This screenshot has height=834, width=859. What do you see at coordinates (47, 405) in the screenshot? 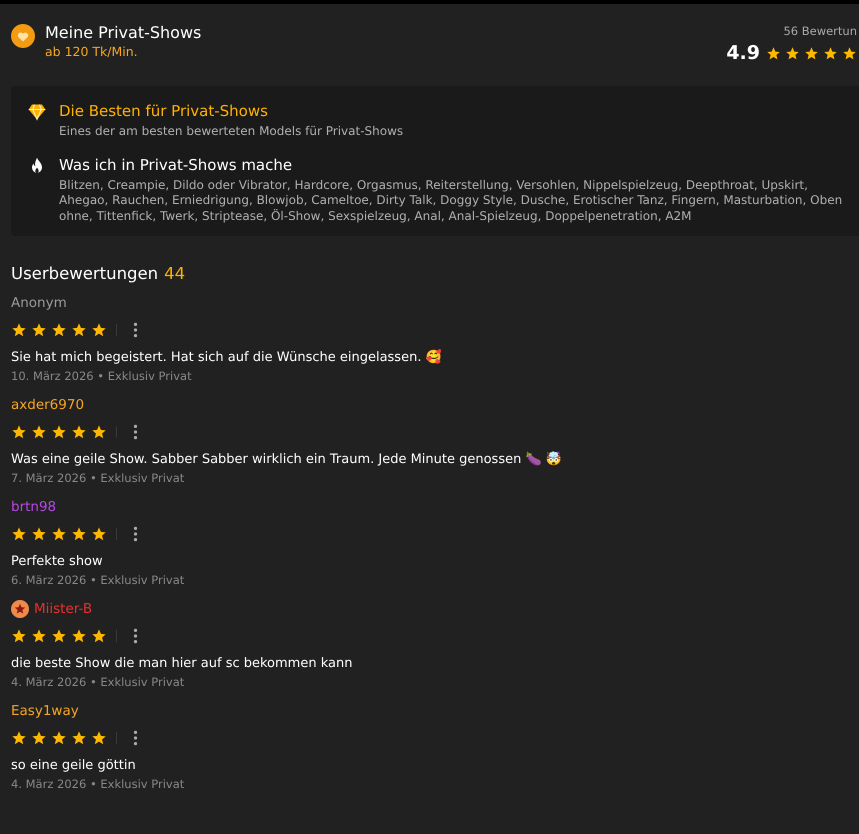
I see `username: axder6970` at bounding box center [47, 405].